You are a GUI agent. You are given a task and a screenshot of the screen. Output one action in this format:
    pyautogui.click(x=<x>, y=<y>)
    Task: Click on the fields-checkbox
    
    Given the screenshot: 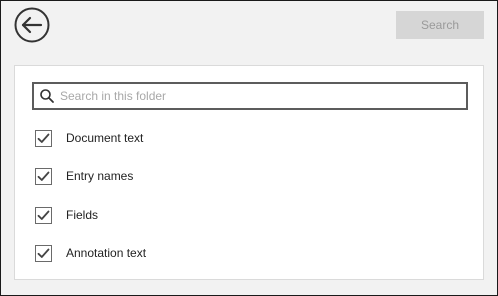 What is the action you would take?
    pyautogui.click(x=43, y=215)
    